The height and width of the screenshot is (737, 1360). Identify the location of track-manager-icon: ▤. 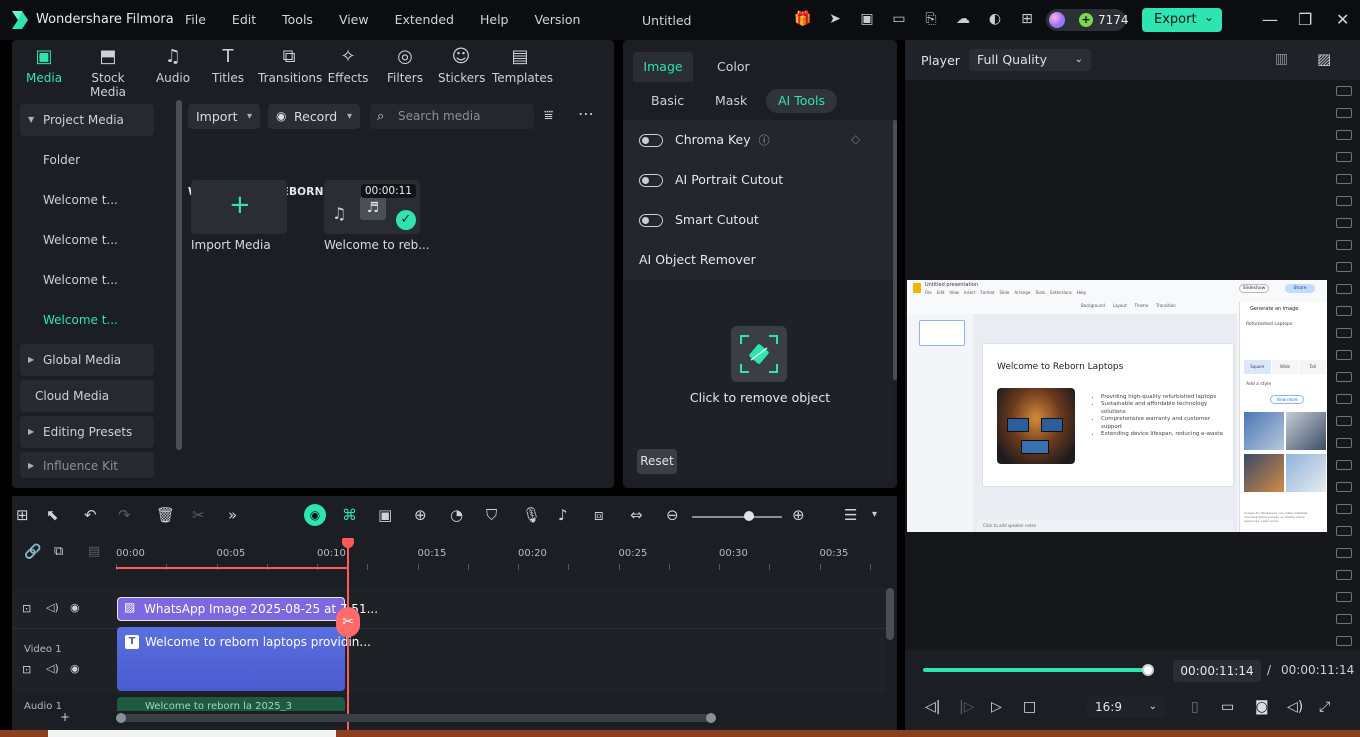
(94, 551).